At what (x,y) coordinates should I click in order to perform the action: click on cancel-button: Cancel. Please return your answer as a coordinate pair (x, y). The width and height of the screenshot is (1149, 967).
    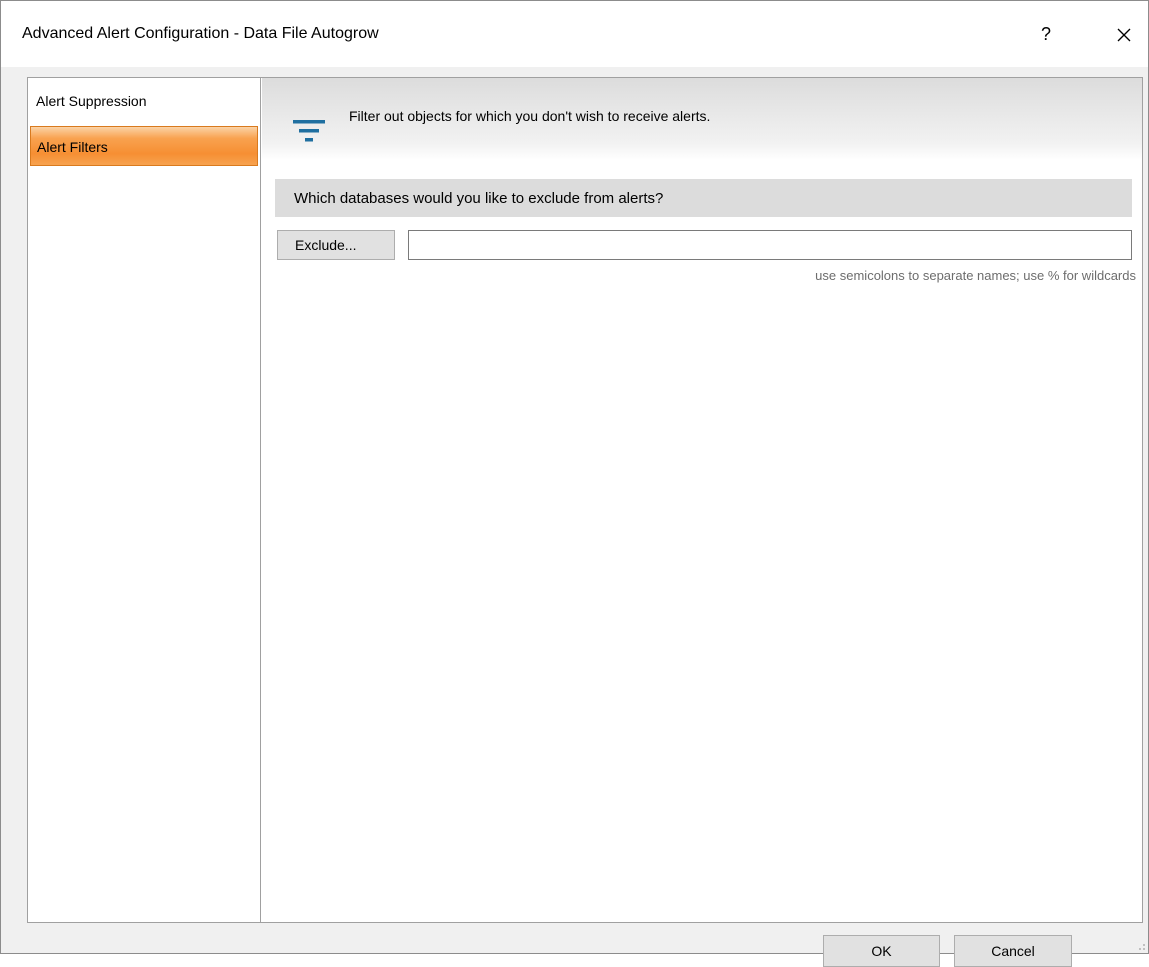
    Looking at the image, I should click on (1013, 951).